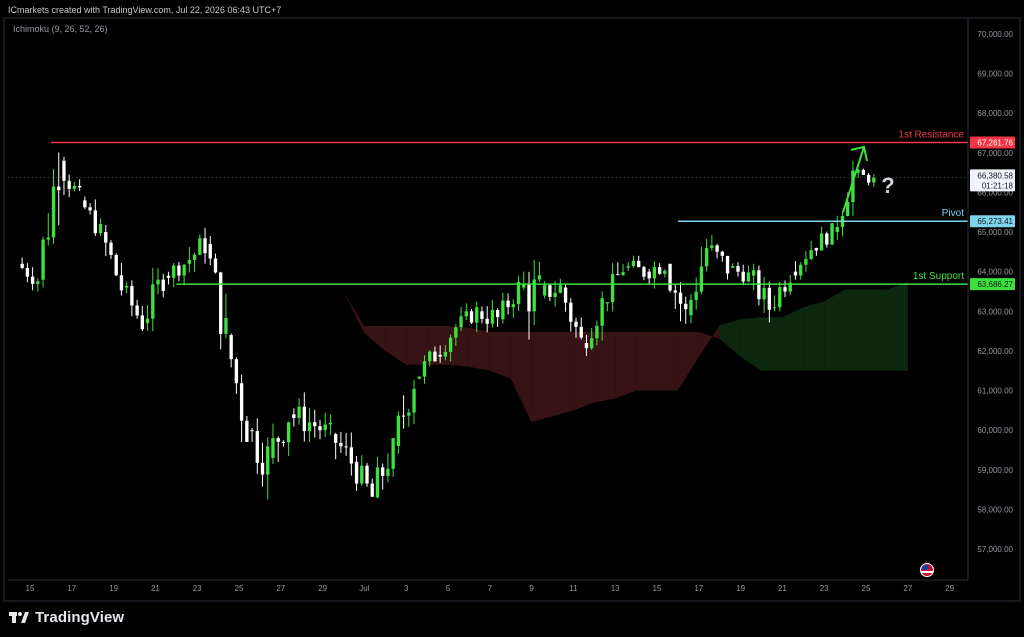 The image size is (1024, 637). Describe the element at coordinates (938, 276) in the screenshot. I see `support-level-label: 1st Support` at that location.